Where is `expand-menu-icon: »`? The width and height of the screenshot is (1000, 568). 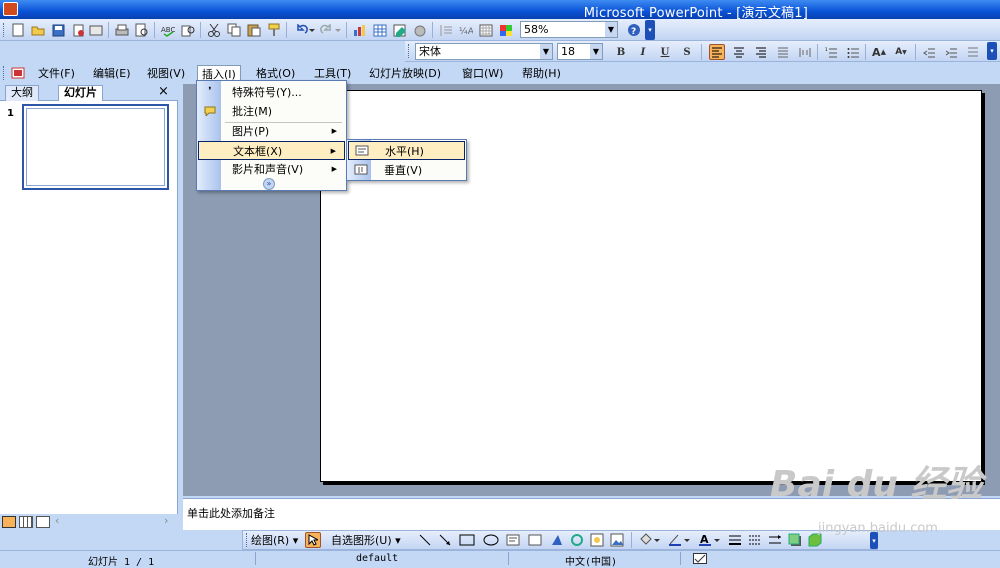 expand-menu-icon: » is located at coordinates (269, 184).